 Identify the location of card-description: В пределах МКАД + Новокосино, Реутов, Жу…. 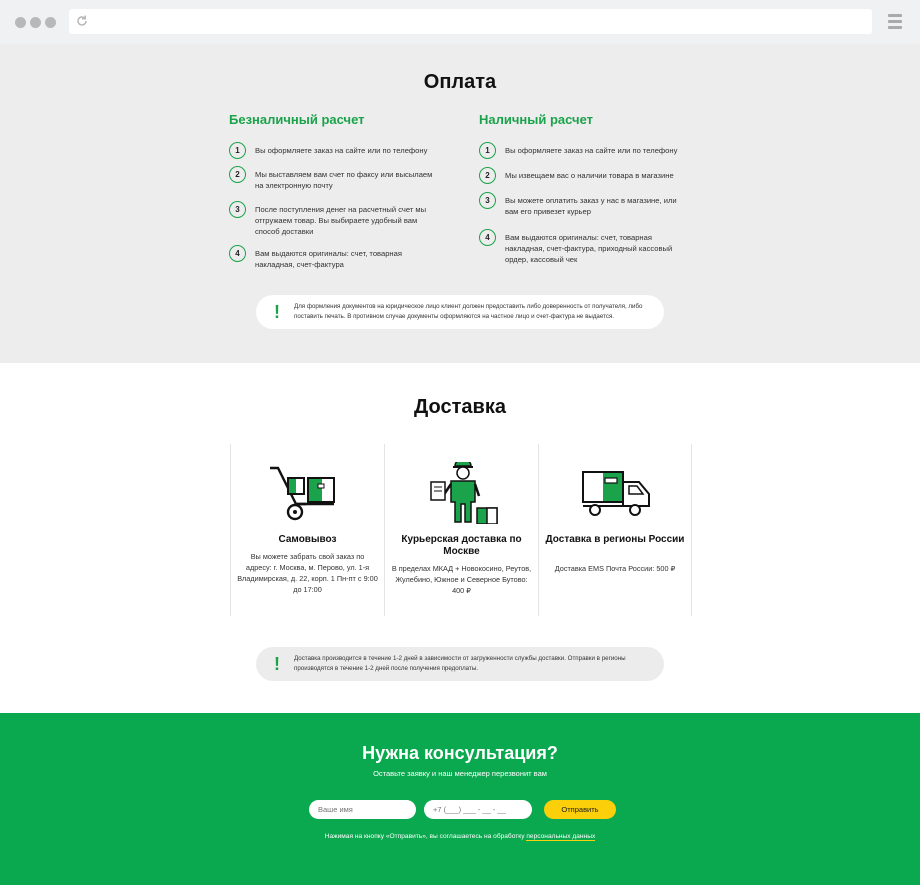
(461, 579).